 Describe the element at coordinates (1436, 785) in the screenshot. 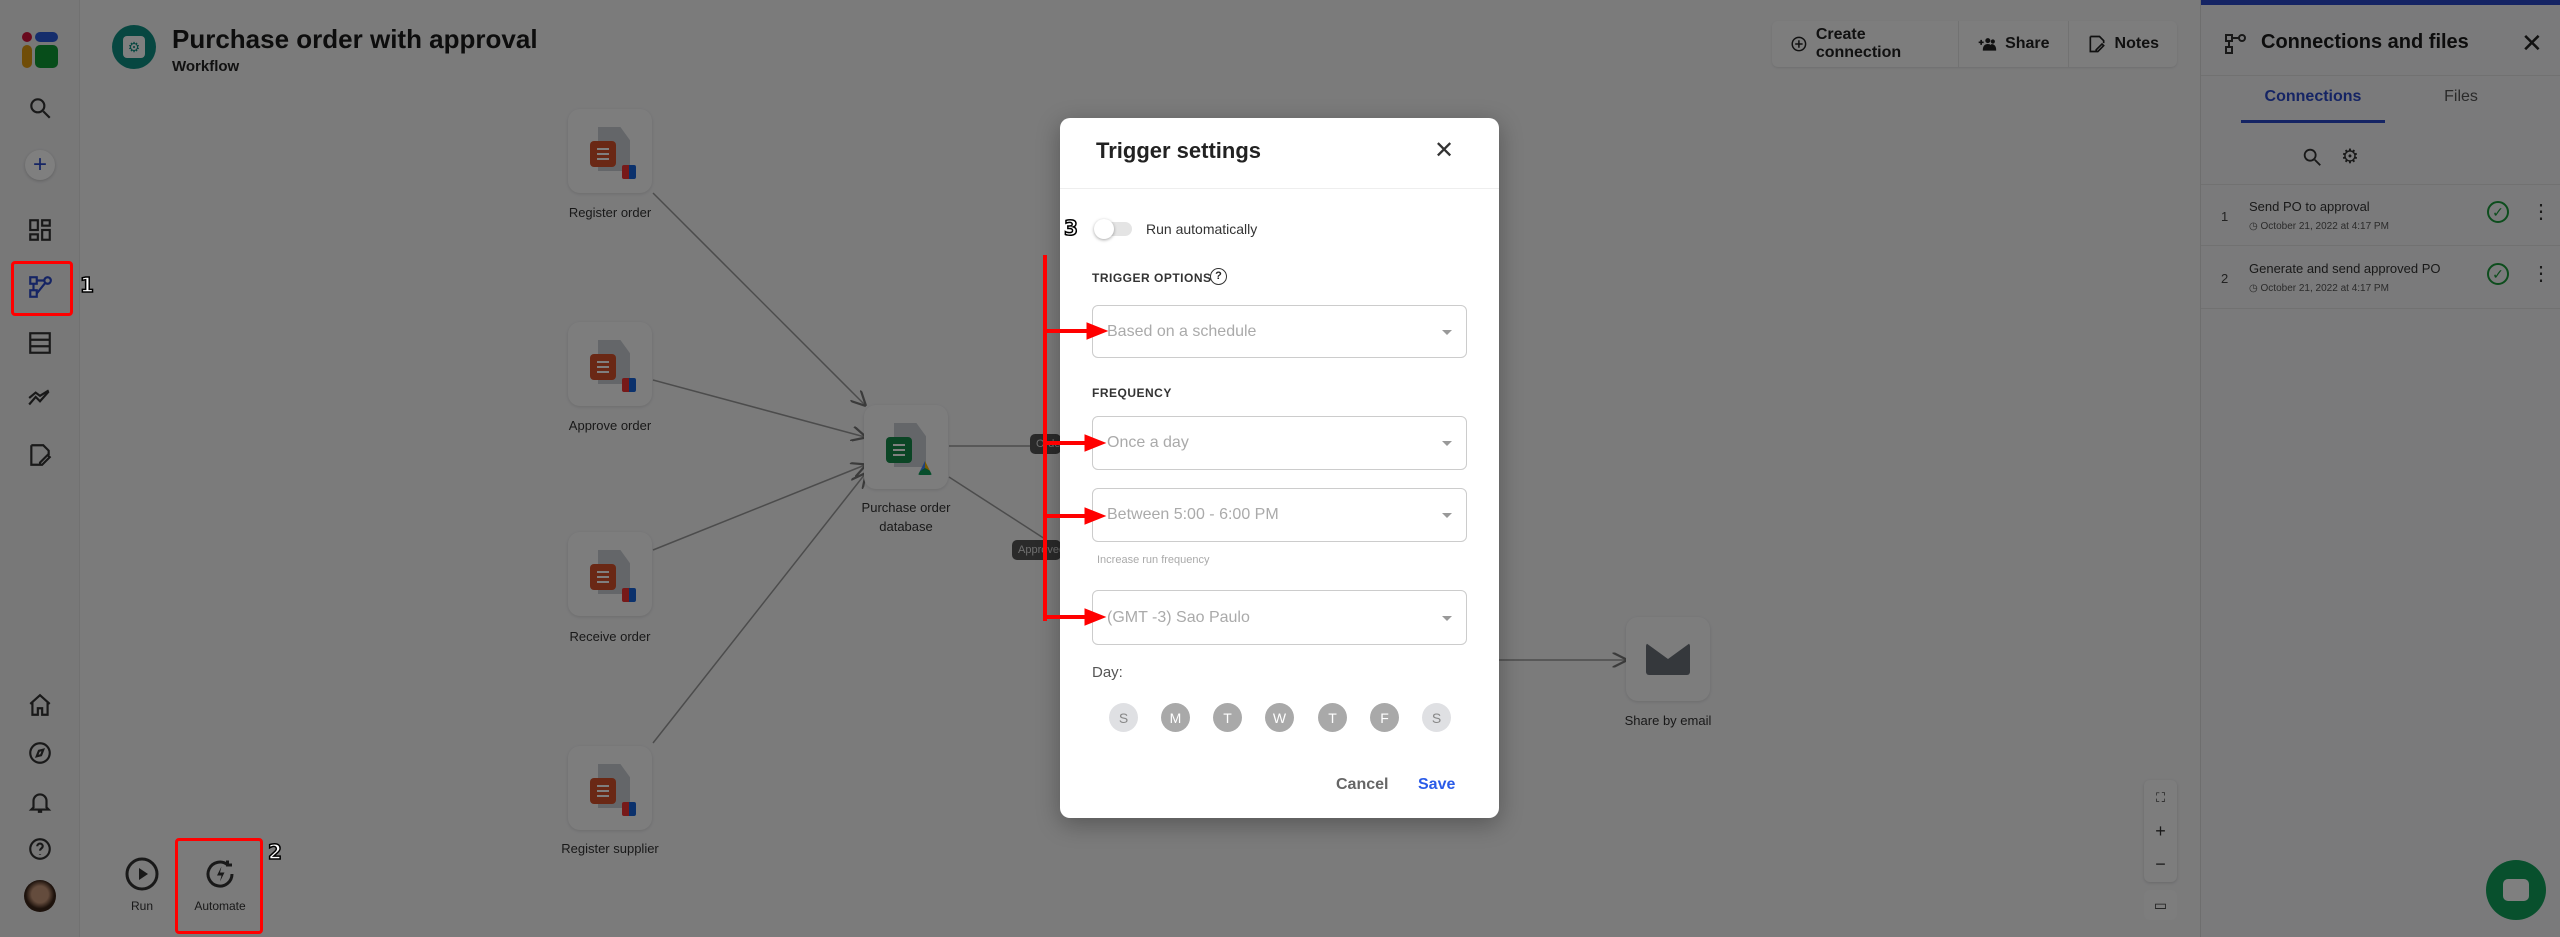

I see `save-button: Save` at that location.